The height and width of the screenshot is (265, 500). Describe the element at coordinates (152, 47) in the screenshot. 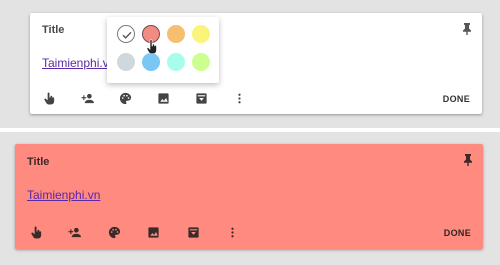

I see `hand-cursor-icon` at that location.